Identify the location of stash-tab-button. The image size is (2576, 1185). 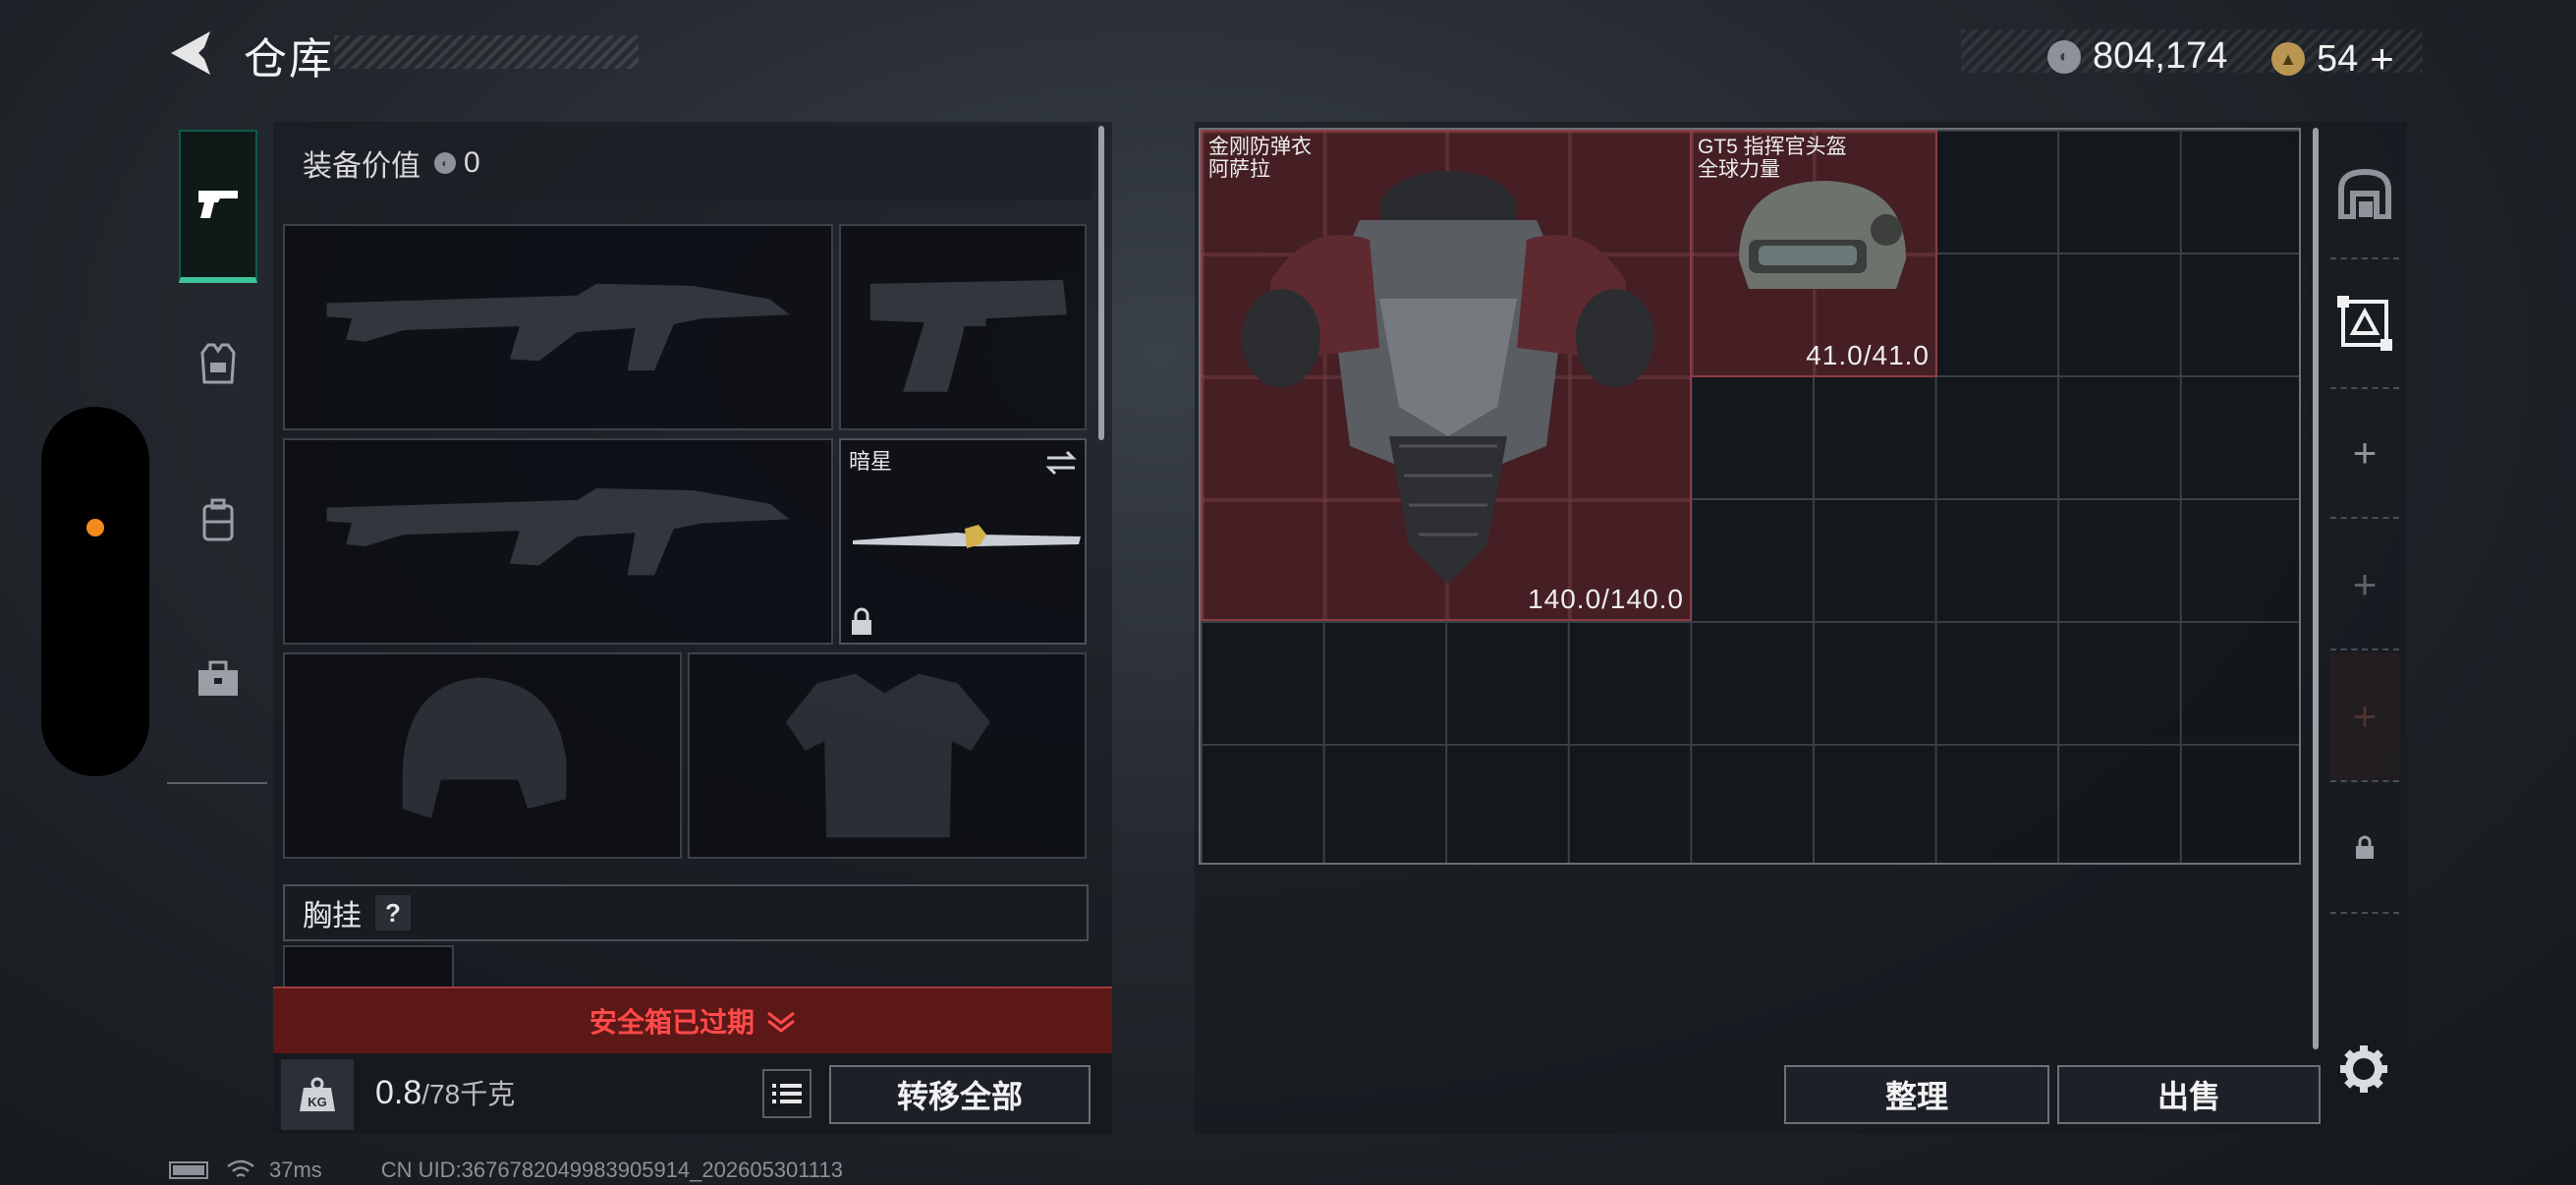
(2364, 324).